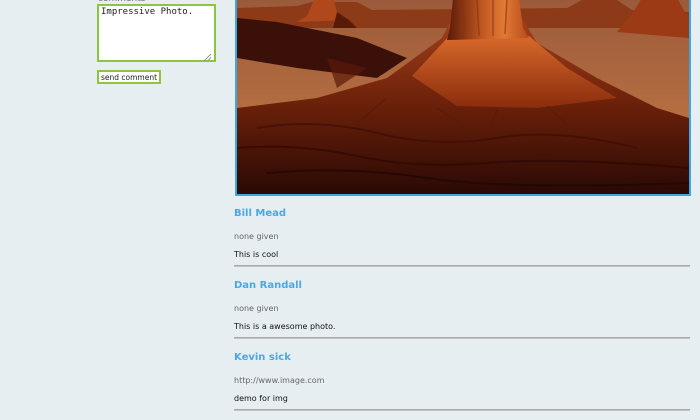 This screenshot has height=420, width=700. I want to click on comment-text: This is cool, so click(256, 254).